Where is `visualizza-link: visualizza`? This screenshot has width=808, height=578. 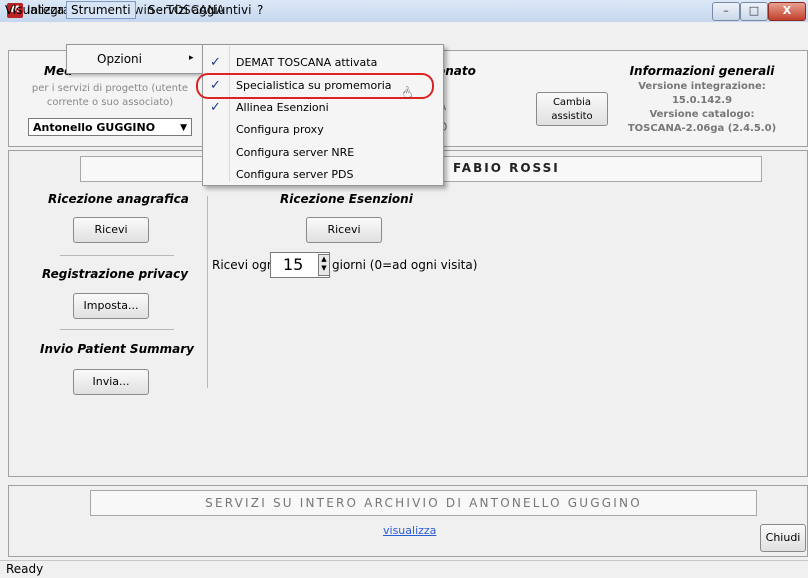 visualizza-link: visualizza is located at coordinates (409, 530).